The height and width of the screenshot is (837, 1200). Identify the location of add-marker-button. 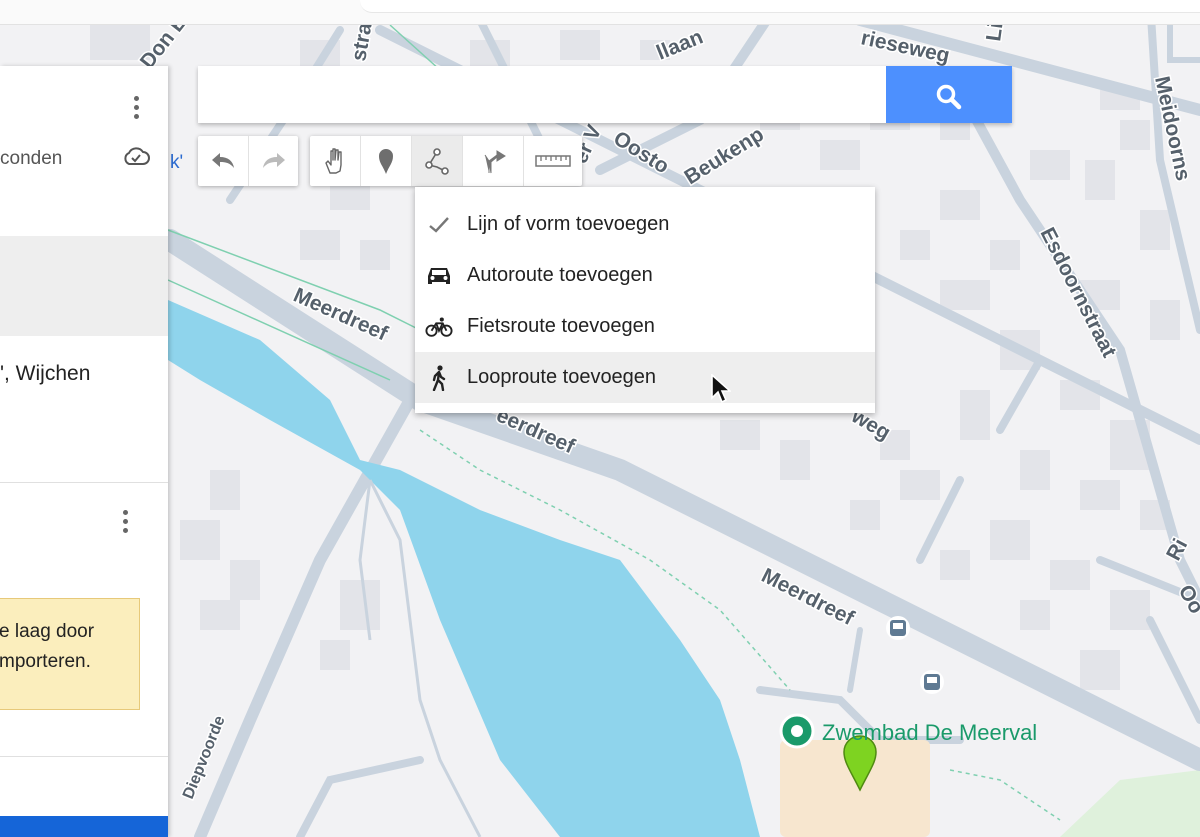
(386, 161).